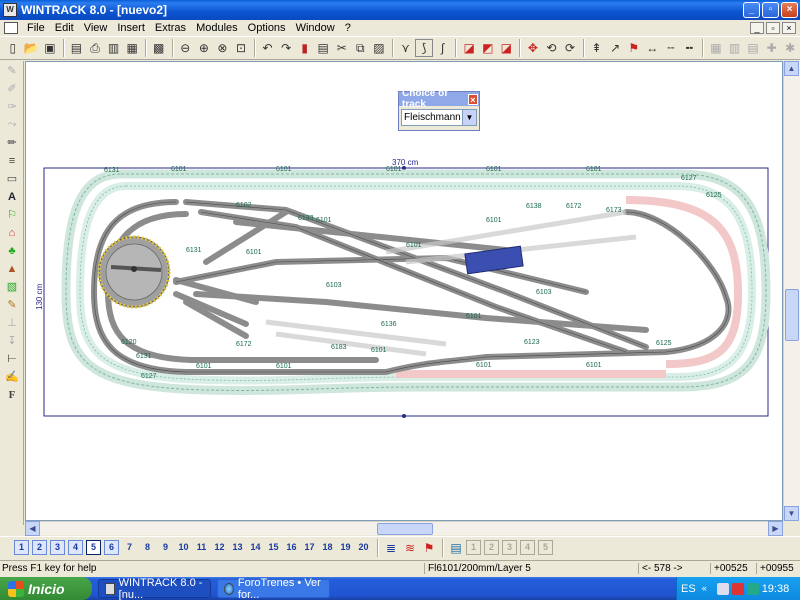  Describe the element at coordinates (93, 547) in the screenshot. I see `layer-button-5: 5` at that location.